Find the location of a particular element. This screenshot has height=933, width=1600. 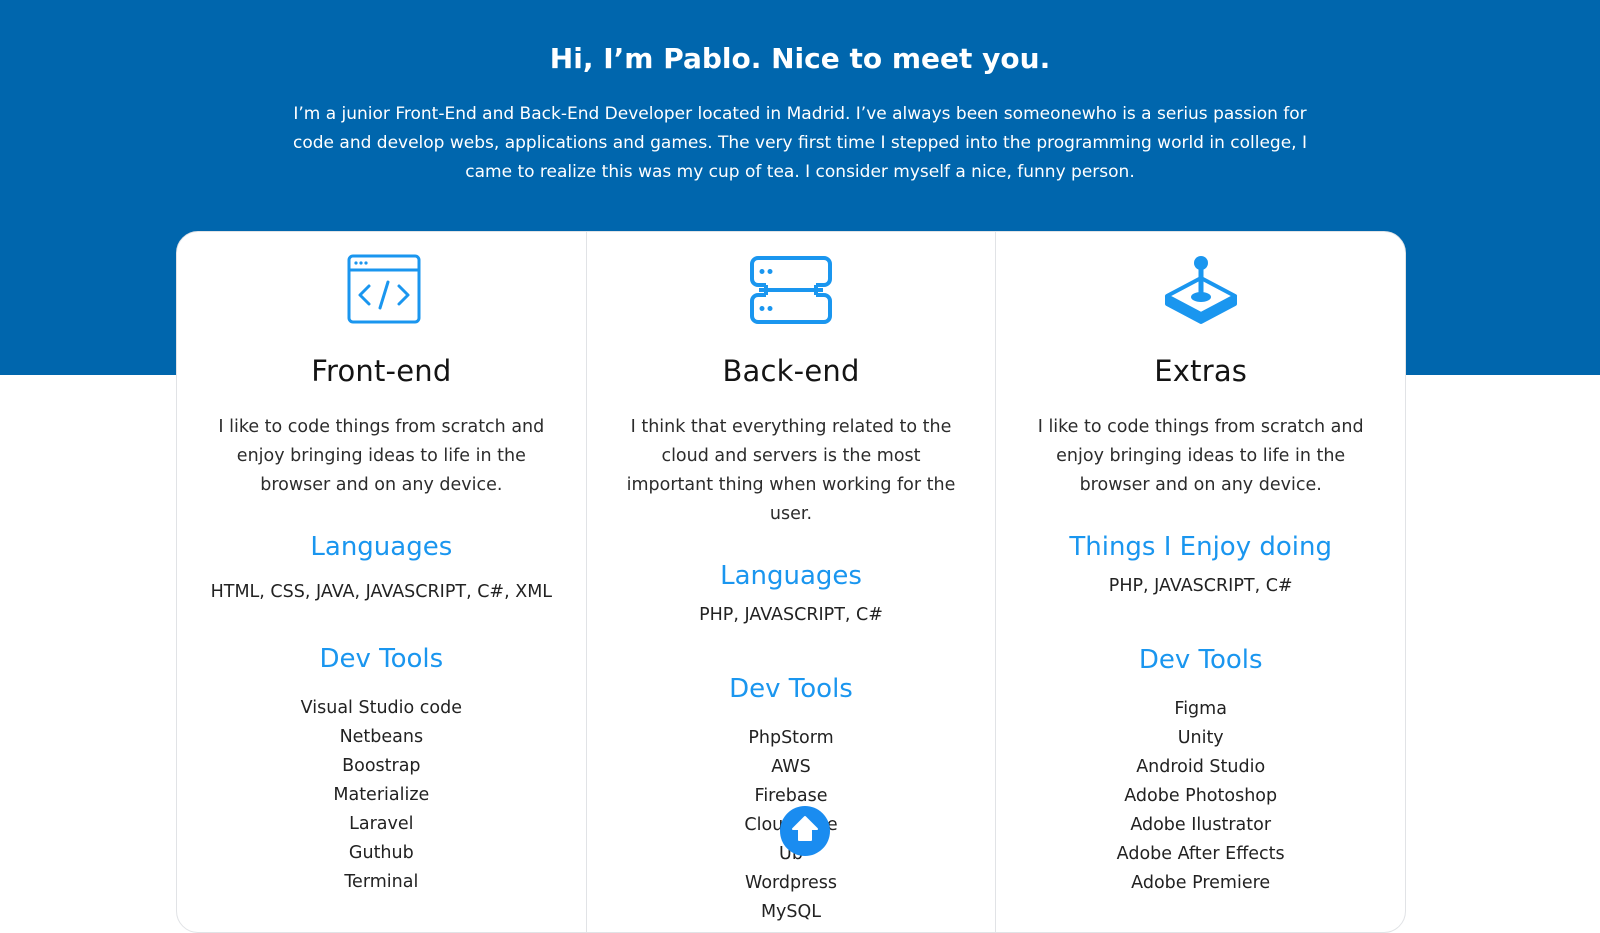

list-item: Boostrap is located at coordinates (381, 766).